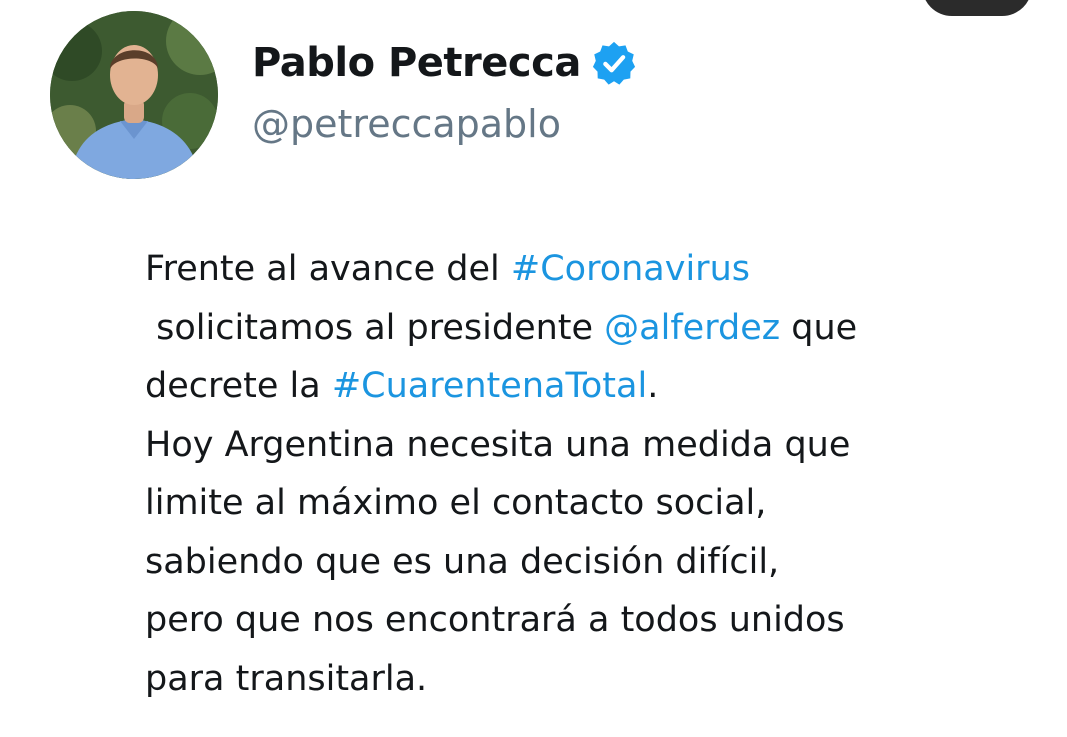 The image size is (1067, 737). Describe the element at coordinates (286, 678) in the screenshot. I see `tweet-line: para transitarla.` at that location.